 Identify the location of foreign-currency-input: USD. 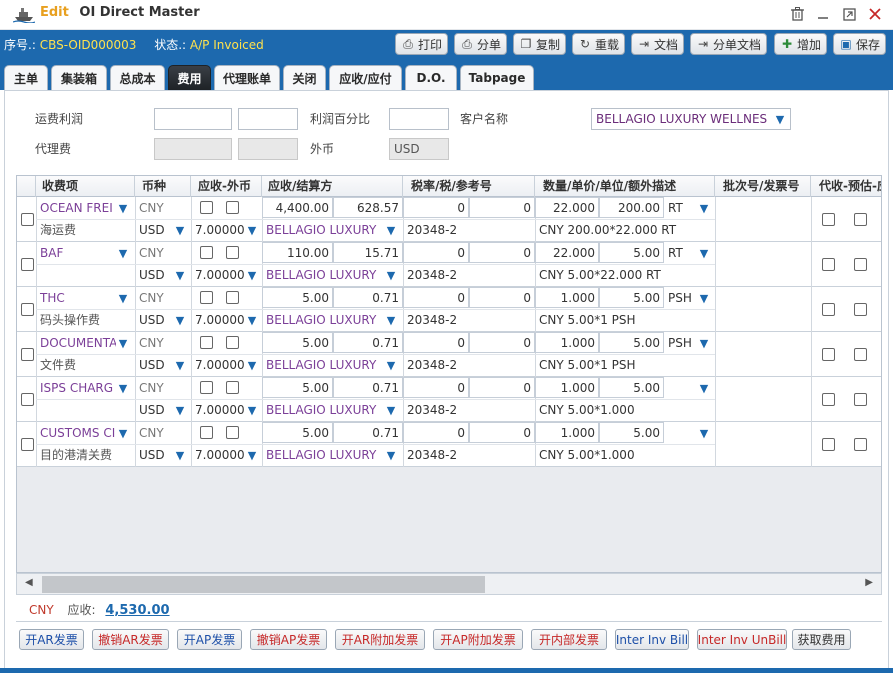
(419, 149).